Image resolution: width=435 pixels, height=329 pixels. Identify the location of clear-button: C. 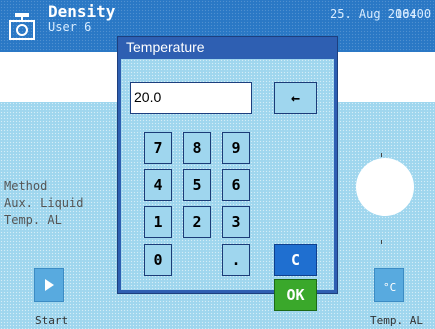
(295, 260).